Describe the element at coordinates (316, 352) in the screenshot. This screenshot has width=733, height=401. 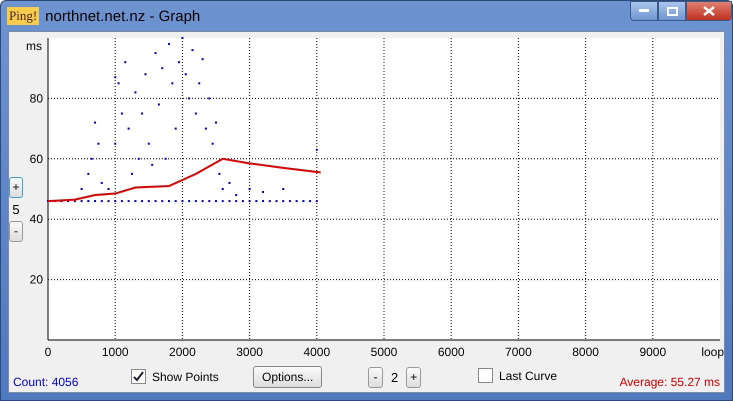
I see `tick-label: 4000` at that location.